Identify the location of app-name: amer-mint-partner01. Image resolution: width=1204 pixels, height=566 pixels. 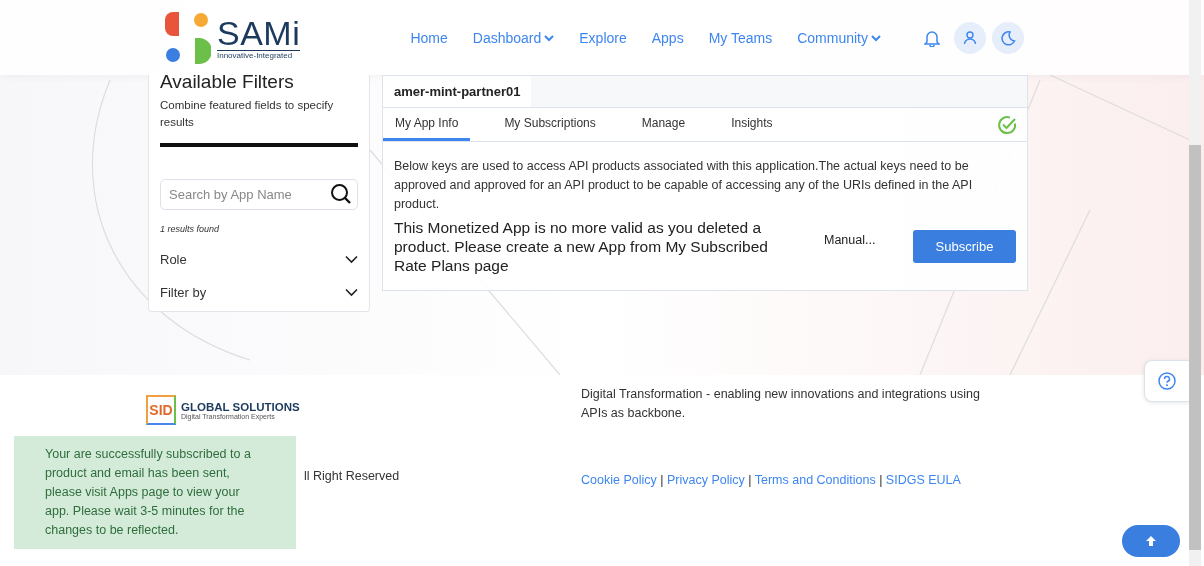
(457, 91).